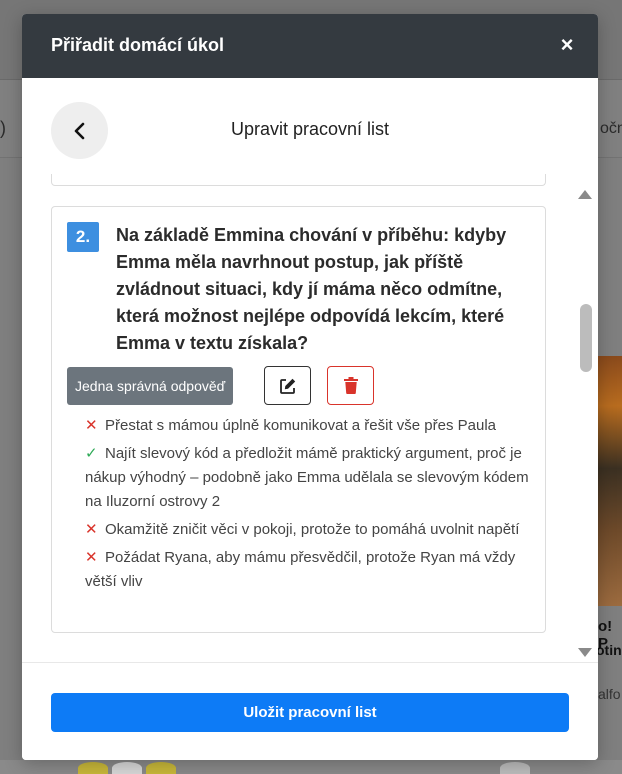 This screenshot has width=622, height=774. I want to click on edit-icon, so click(287, 386).